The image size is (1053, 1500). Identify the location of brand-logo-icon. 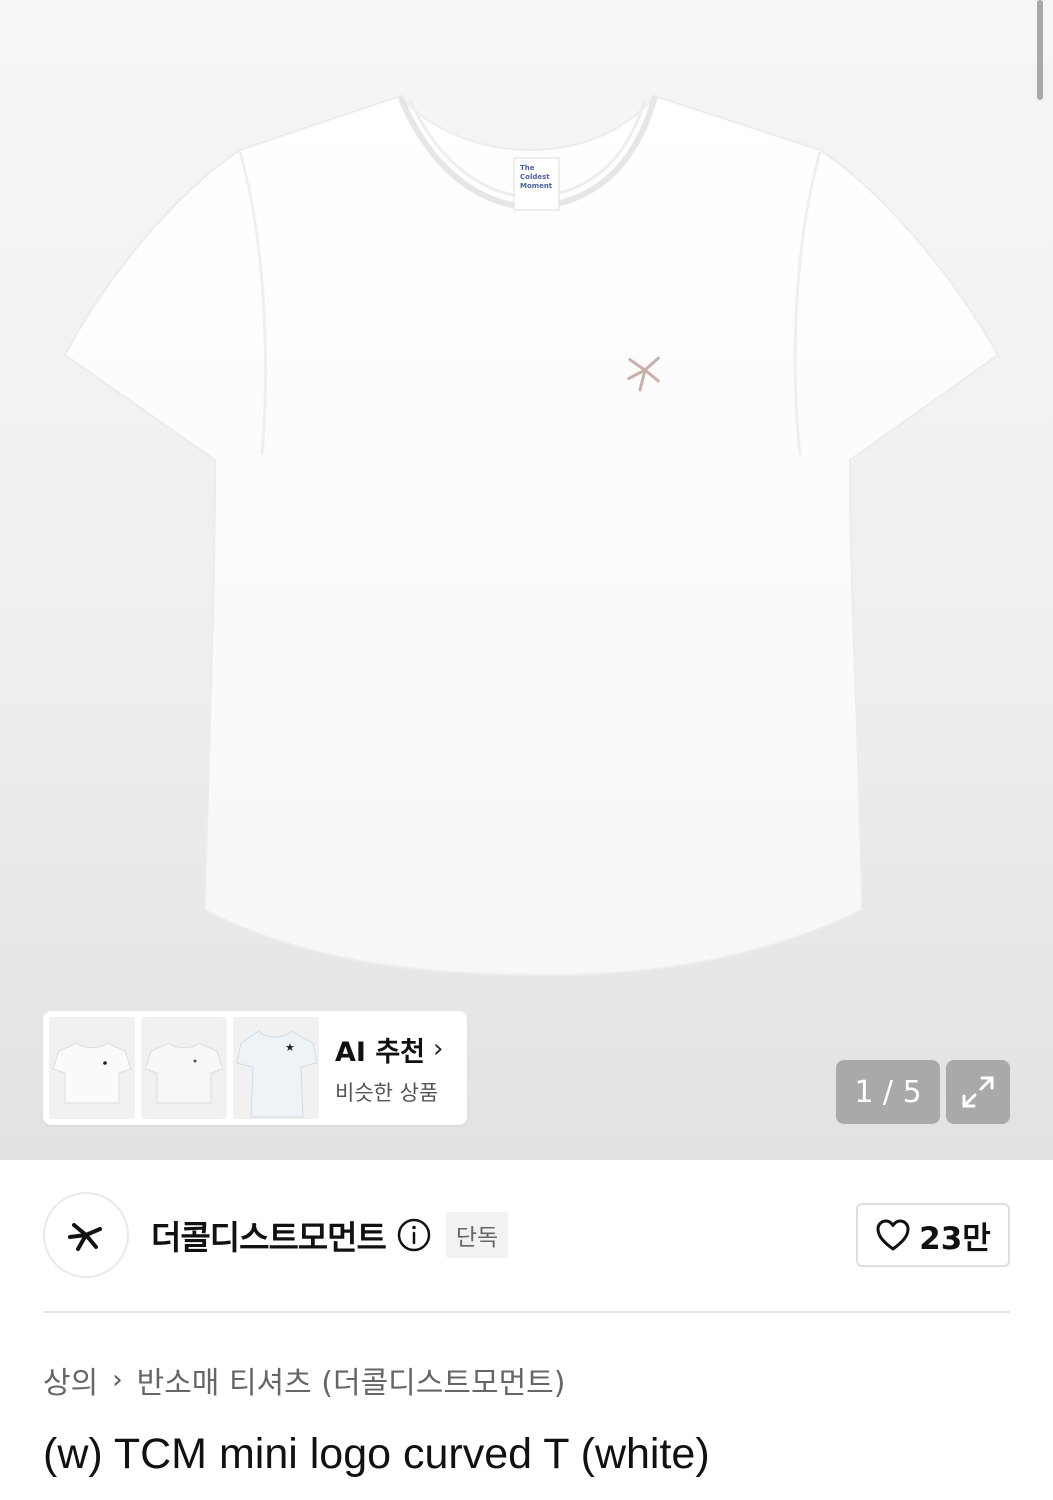
(85, 1237).